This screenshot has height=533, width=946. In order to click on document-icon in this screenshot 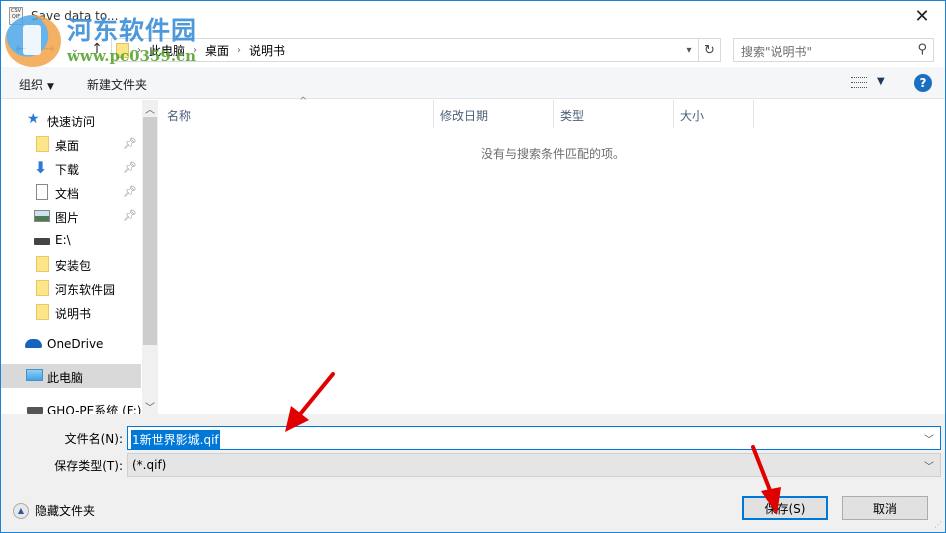, I will do `click(42, 192)`.